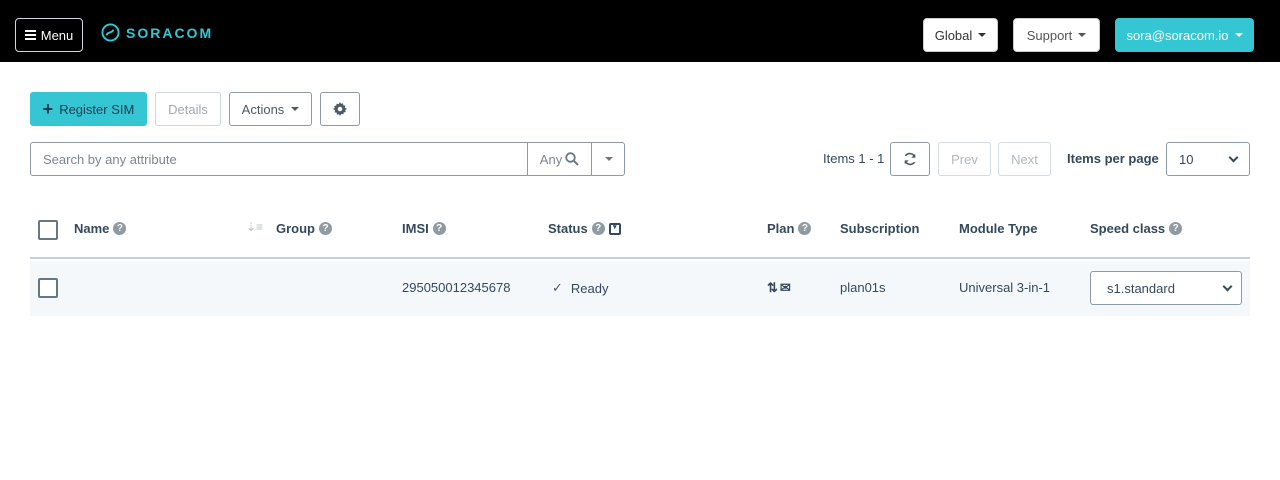  What do you see at coordinates (295, 228) in the screenshot?
I see `column-label: Group` at bounding box center [295, 228].